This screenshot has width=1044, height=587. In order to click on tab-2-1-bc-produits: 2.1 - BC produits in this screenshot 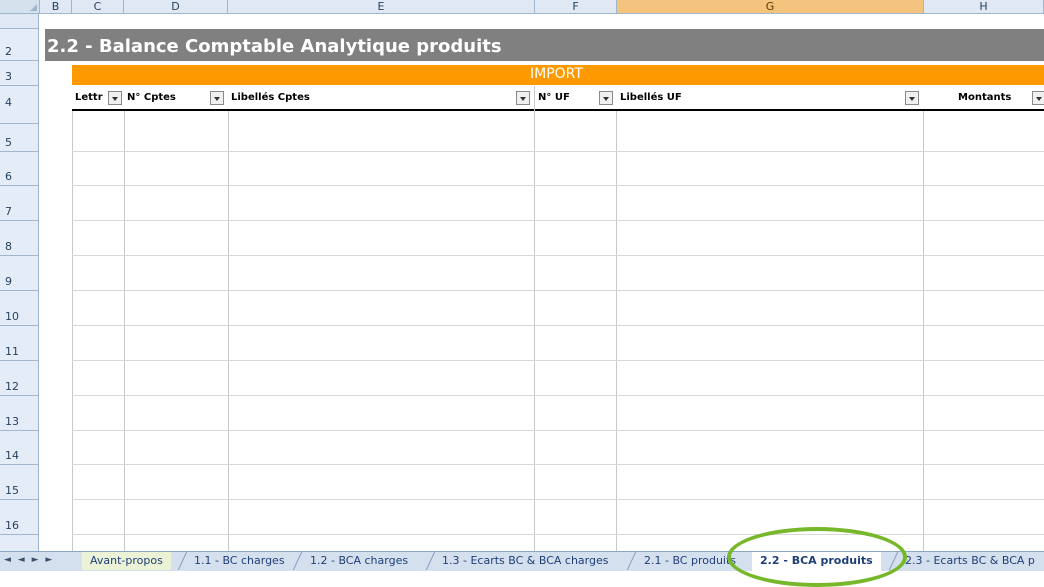, I will do `click(690, 561)`.